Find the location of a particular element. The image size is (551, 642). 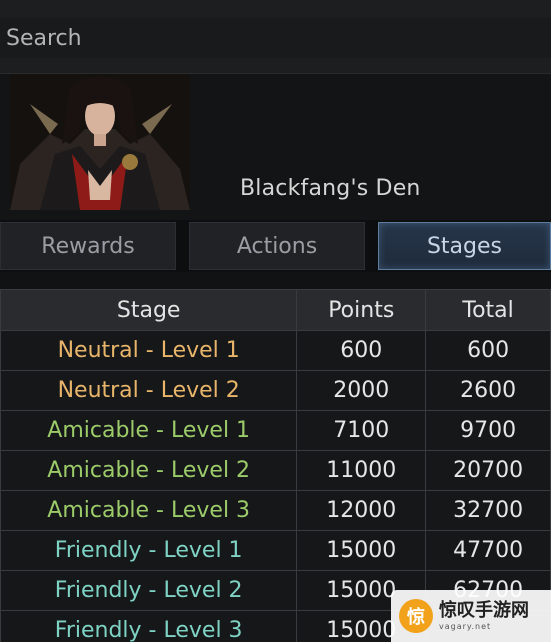

table-row: Amicable - Level 3 12000 32700 is located at coordinates (275, 510).